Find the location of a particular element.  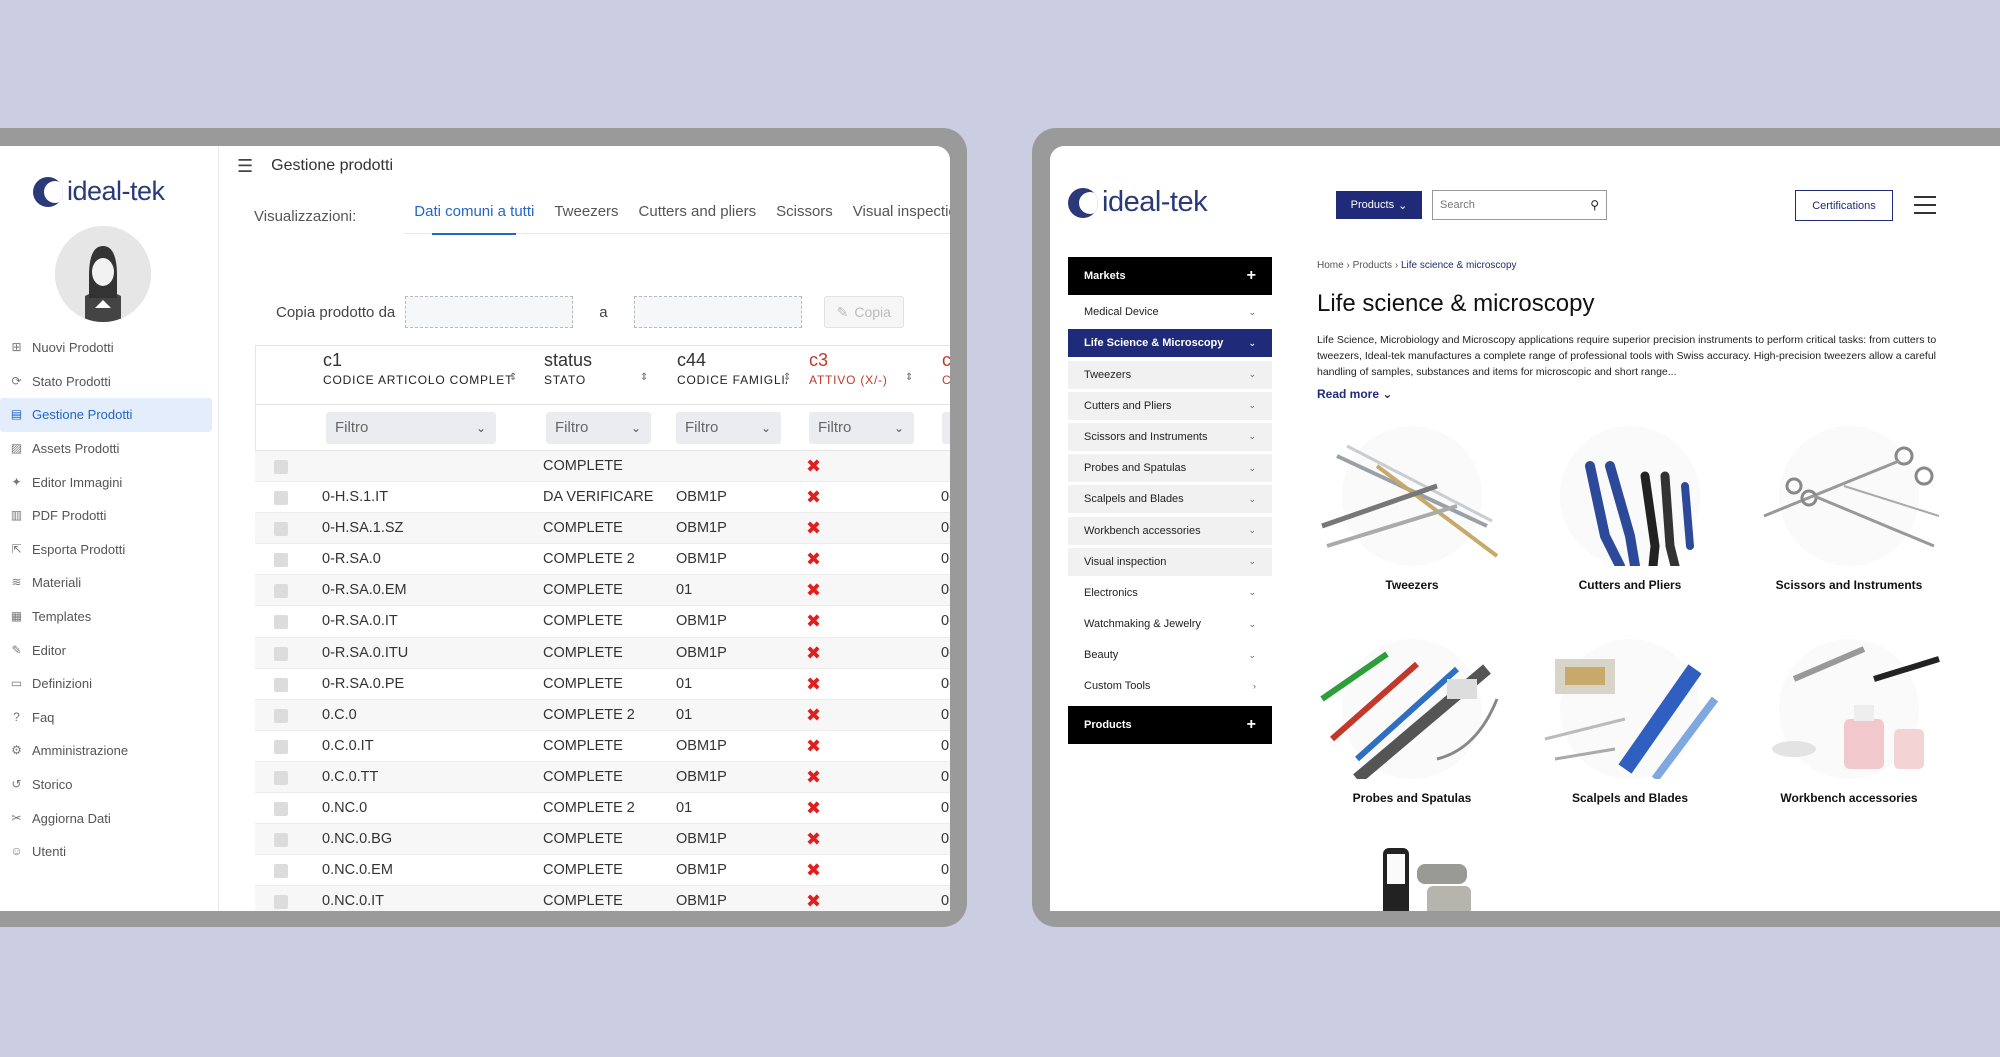

category-item: Beauty ⌄ is located at coordinates (1170, 655).